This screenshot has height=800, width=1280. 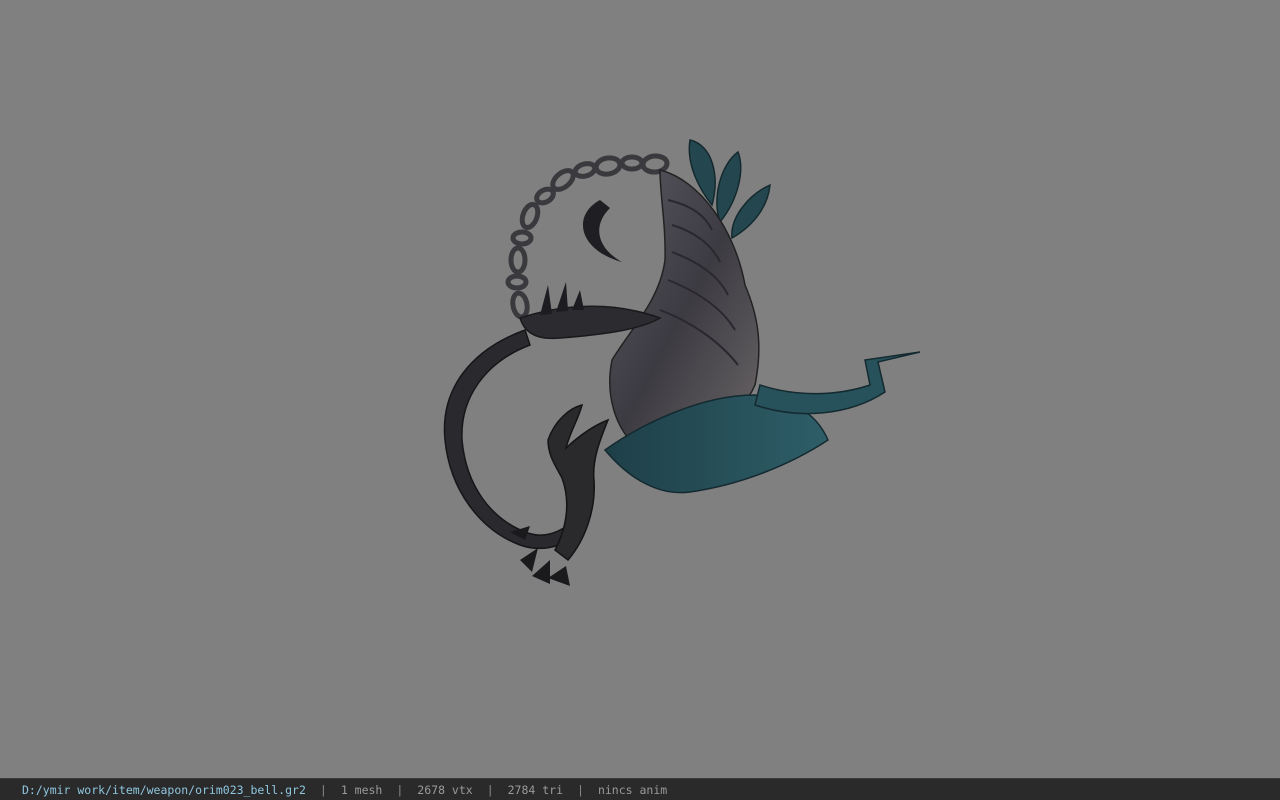 What do you see at coordinates (361, 789) in the screenshot?
I see `mesh-count-label: 1 mesh` at bounding box center [361, 789].